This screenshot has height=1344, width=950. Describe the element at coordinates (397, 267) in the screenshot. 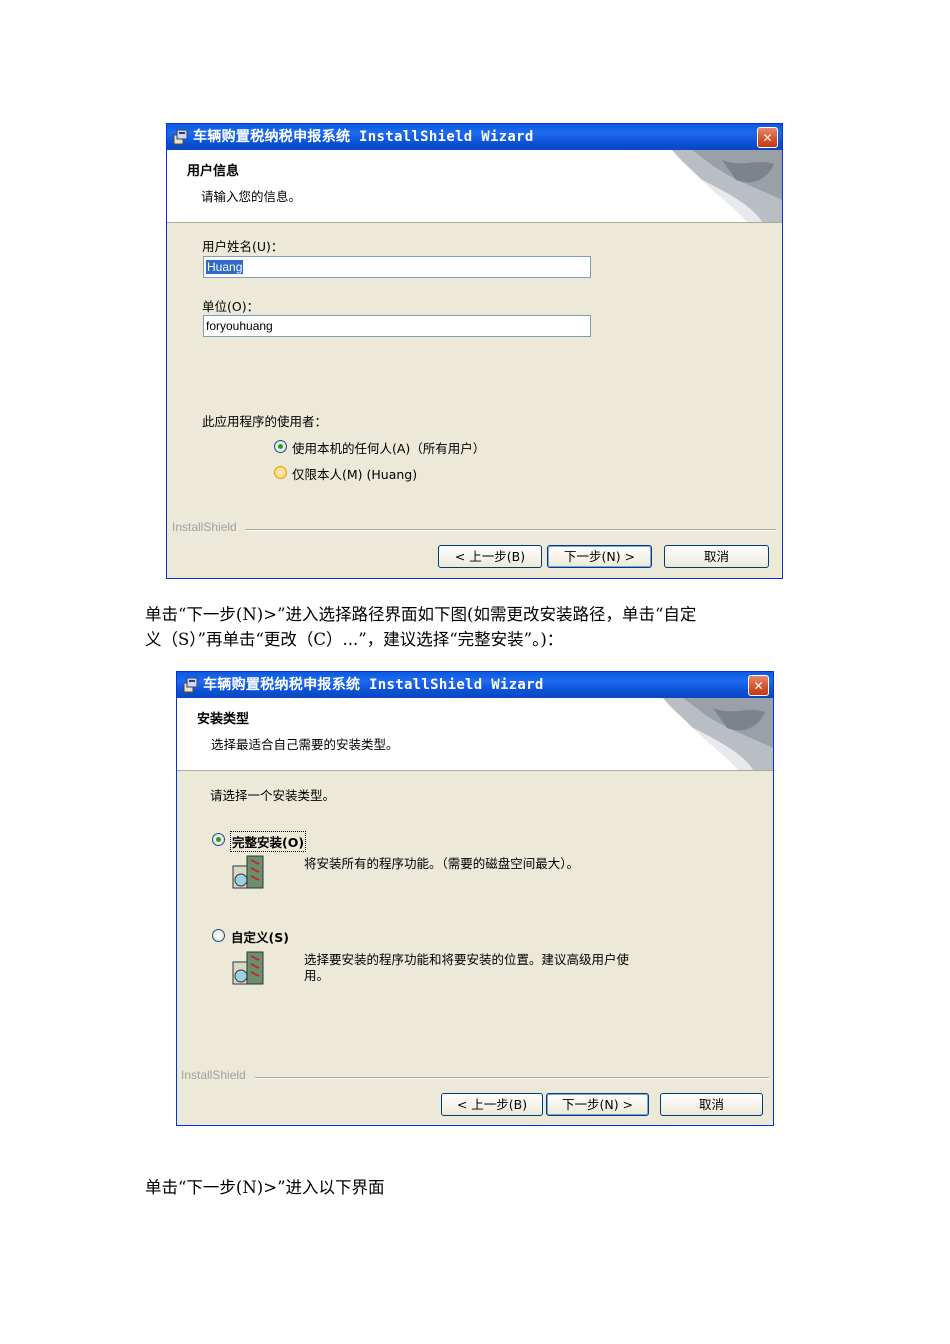

I see `username-field: Huang` at that location.